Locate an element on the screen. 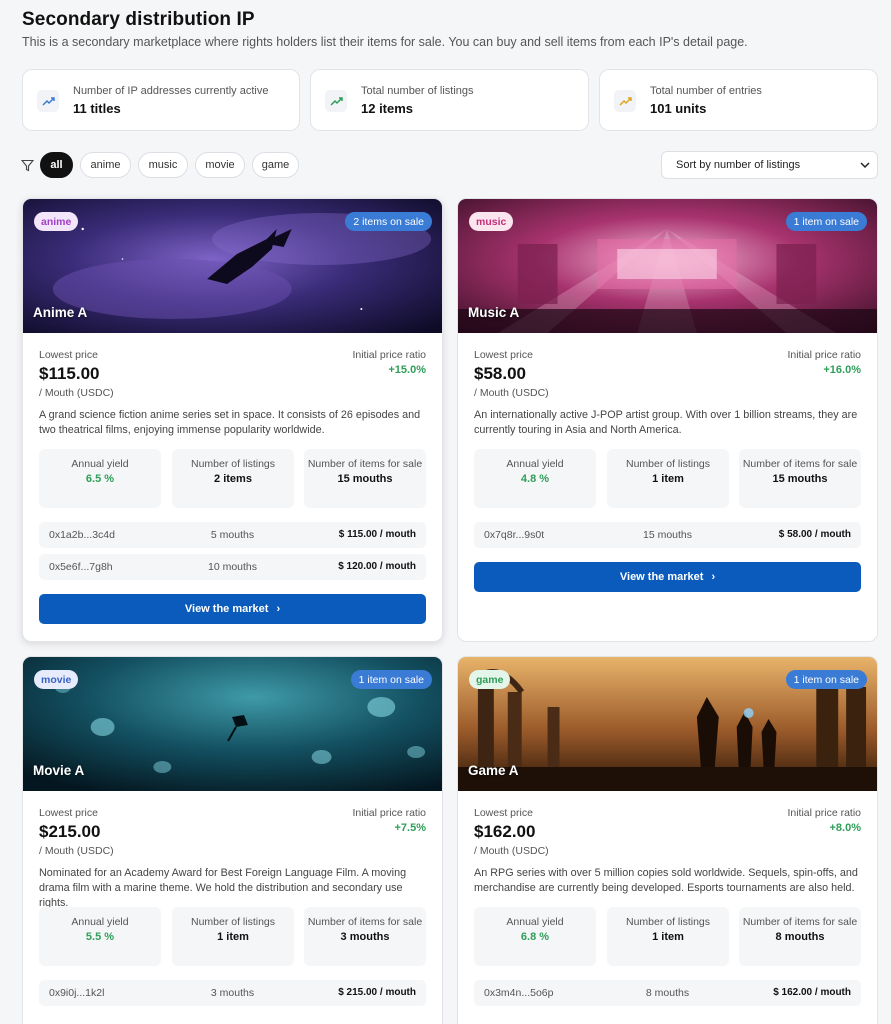 This screenshot has width=891, height=1024. initial-ratio-value: +15.0% is located at coordinates (407, 370).